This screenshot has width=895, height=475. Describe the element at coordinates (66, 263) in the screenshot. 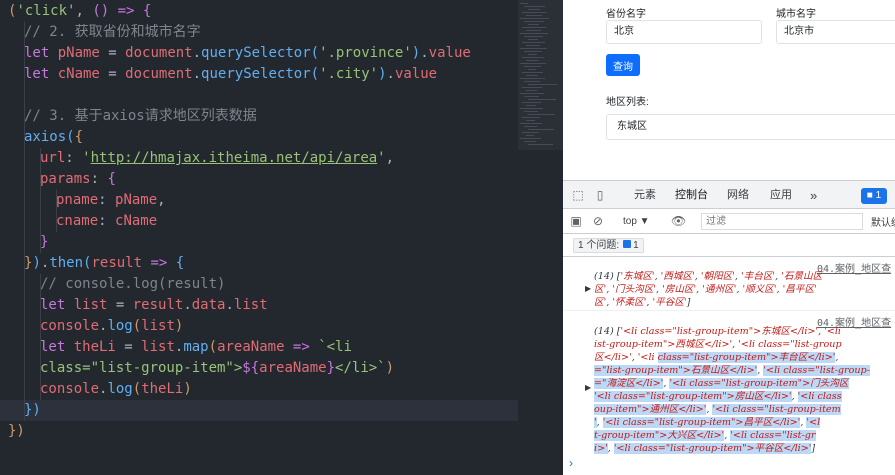

I see `code-token: then` at that location.